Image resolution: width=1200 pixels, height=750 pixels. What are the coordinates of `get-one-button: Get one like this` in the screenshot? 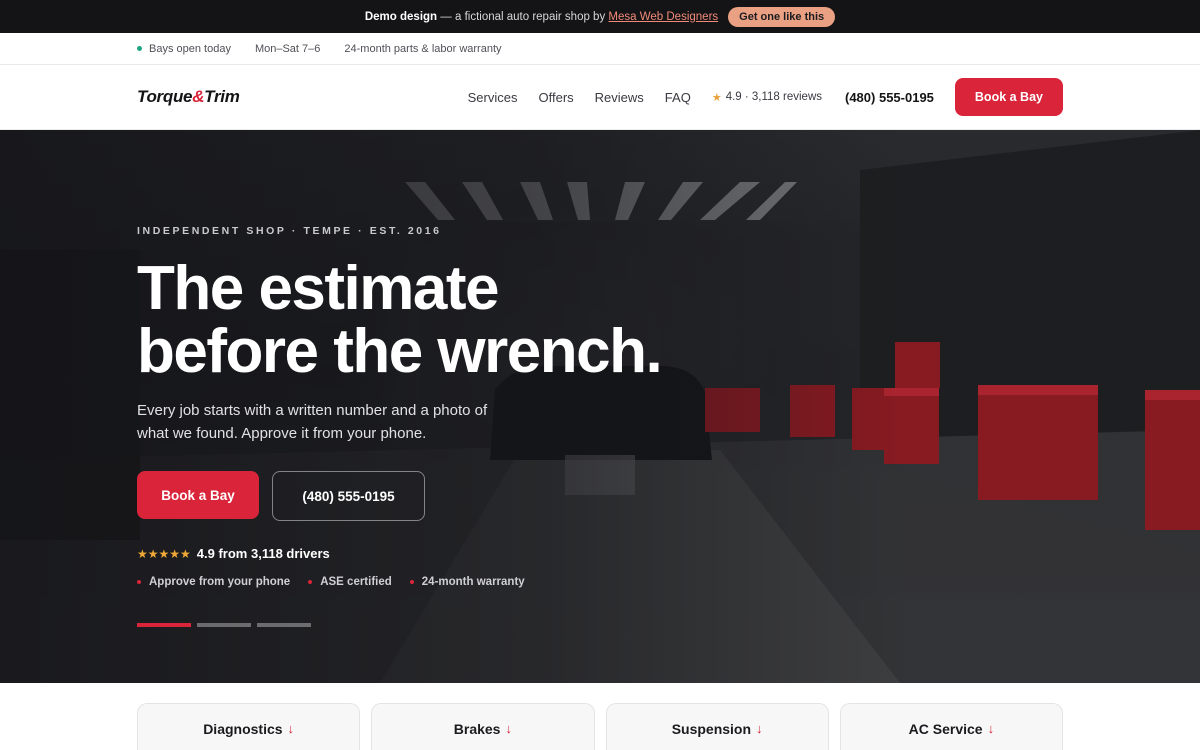 It's located at (782, 16).